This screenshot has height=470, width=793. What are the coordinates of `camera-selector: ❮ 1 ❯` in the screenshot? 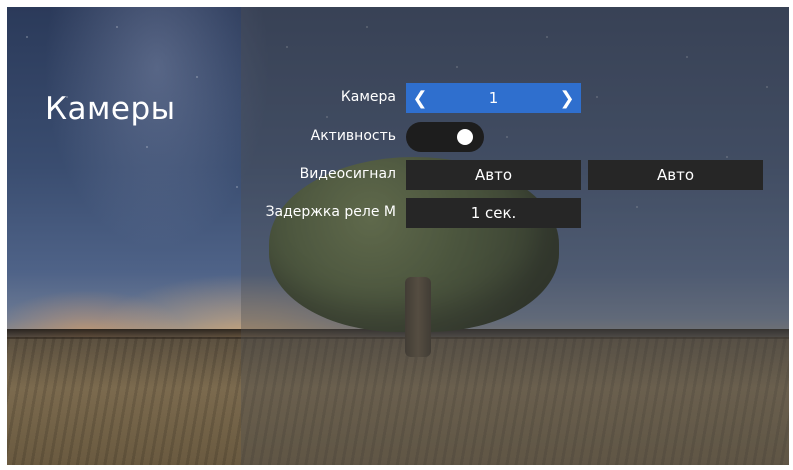 It's located at (493, 98).